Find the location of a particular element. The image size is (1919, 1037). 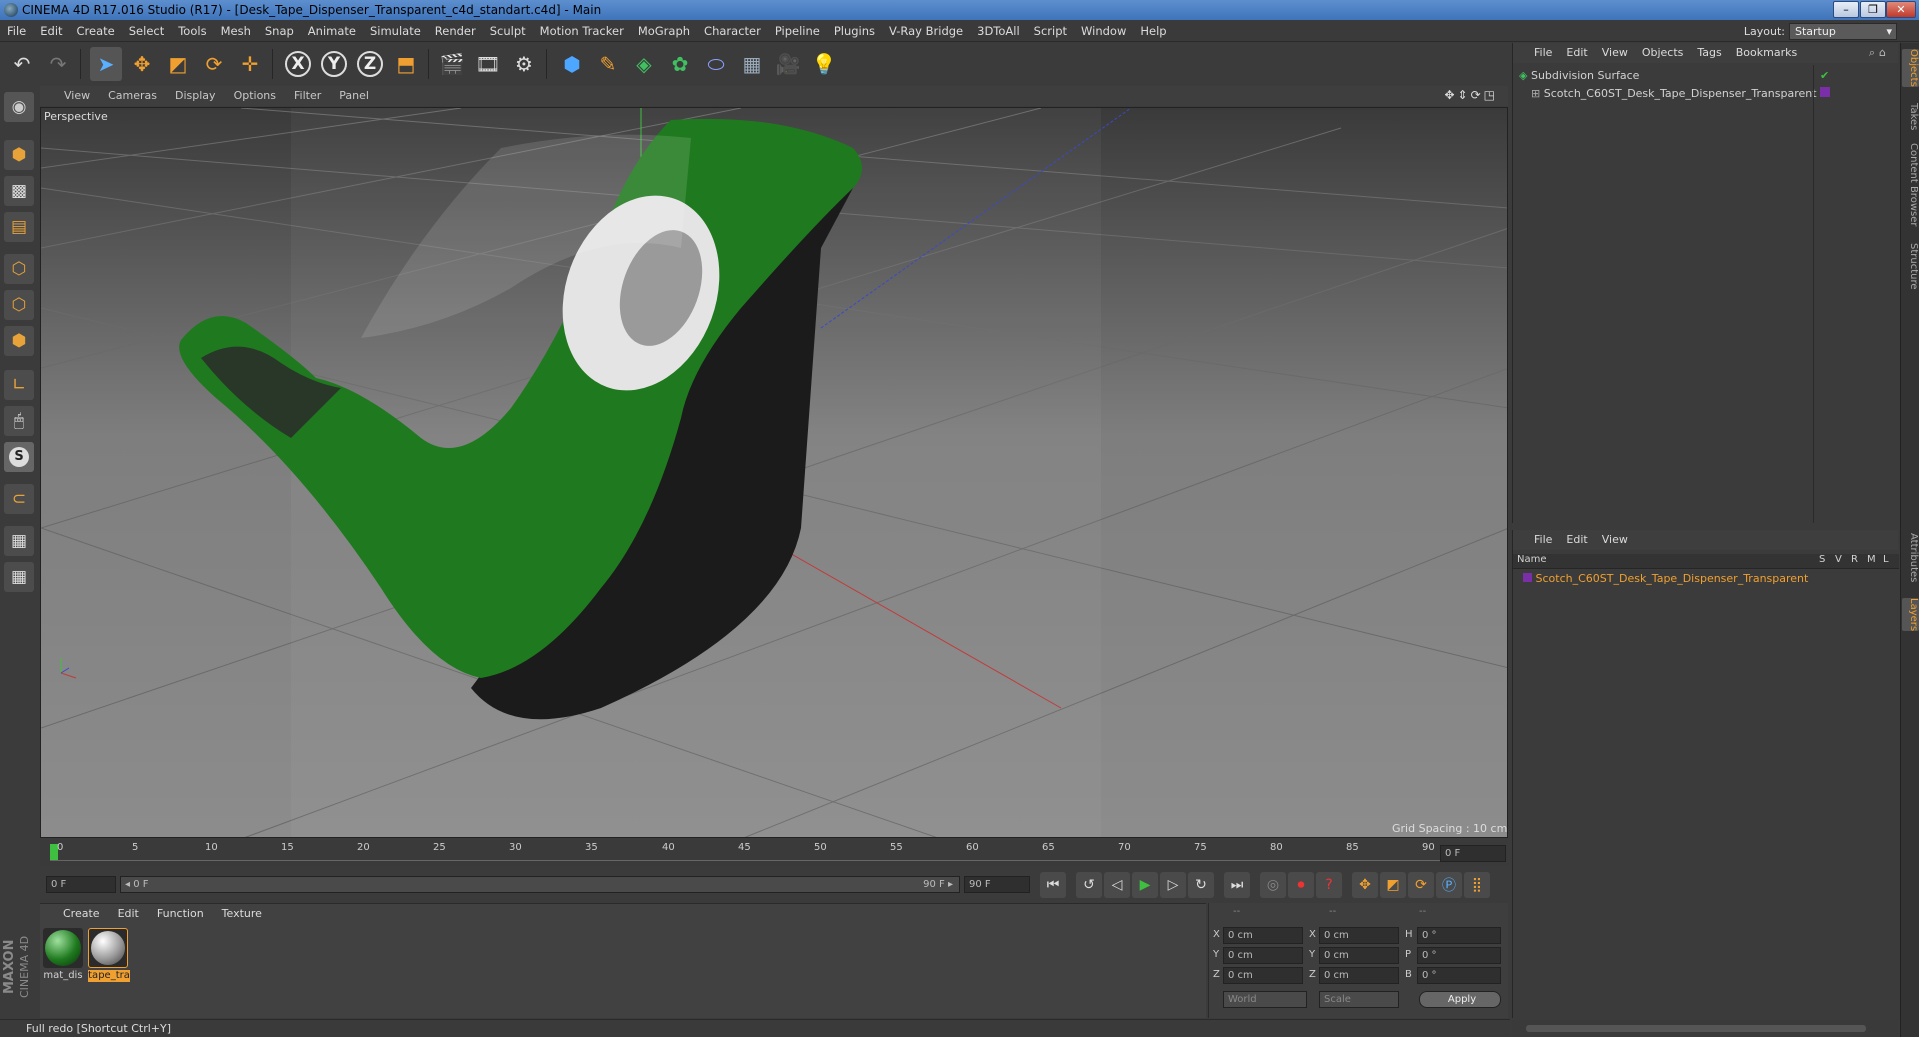

light-icon: 💡 is located at coordinates (824, 64).